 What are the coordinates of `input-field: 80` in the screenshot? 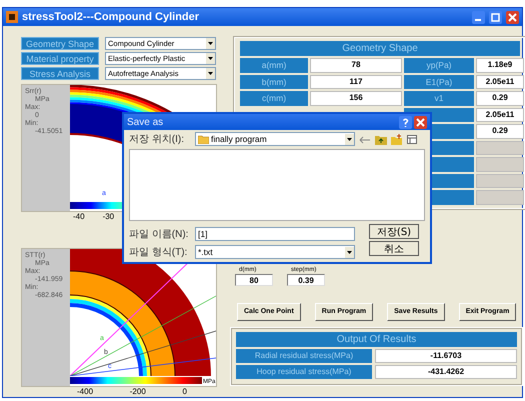 It's located at (254, 280).